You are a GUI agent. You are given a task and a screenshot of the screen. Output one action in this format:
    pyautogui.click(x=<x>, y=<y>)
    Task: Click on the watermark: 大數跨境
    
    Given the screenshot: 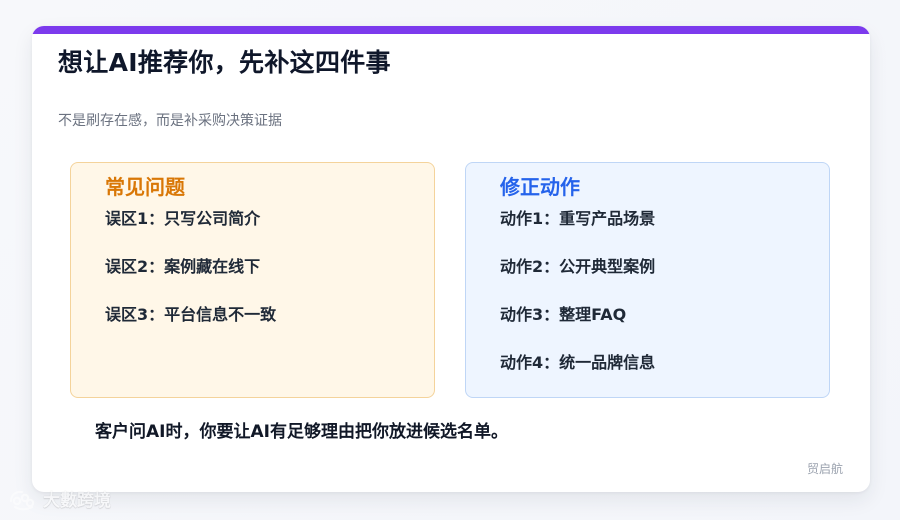 What is the action you would take?
    pyautogui.click(x=59, y=501)
    